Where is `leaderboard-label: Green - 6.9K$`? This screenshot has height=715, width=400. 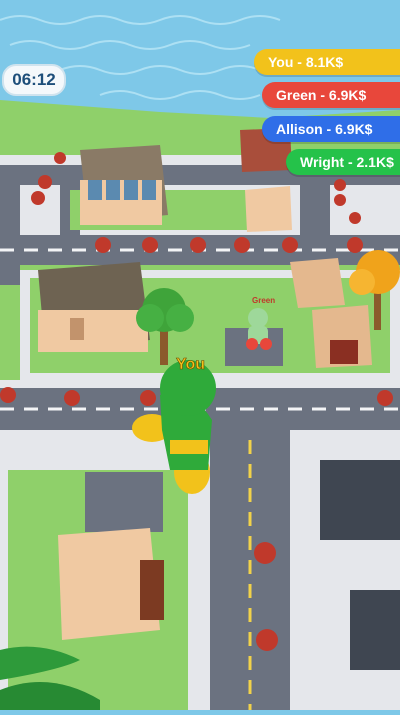 leaderboard-label: Green - 6.9K$ is located at coordinates (321, 95).